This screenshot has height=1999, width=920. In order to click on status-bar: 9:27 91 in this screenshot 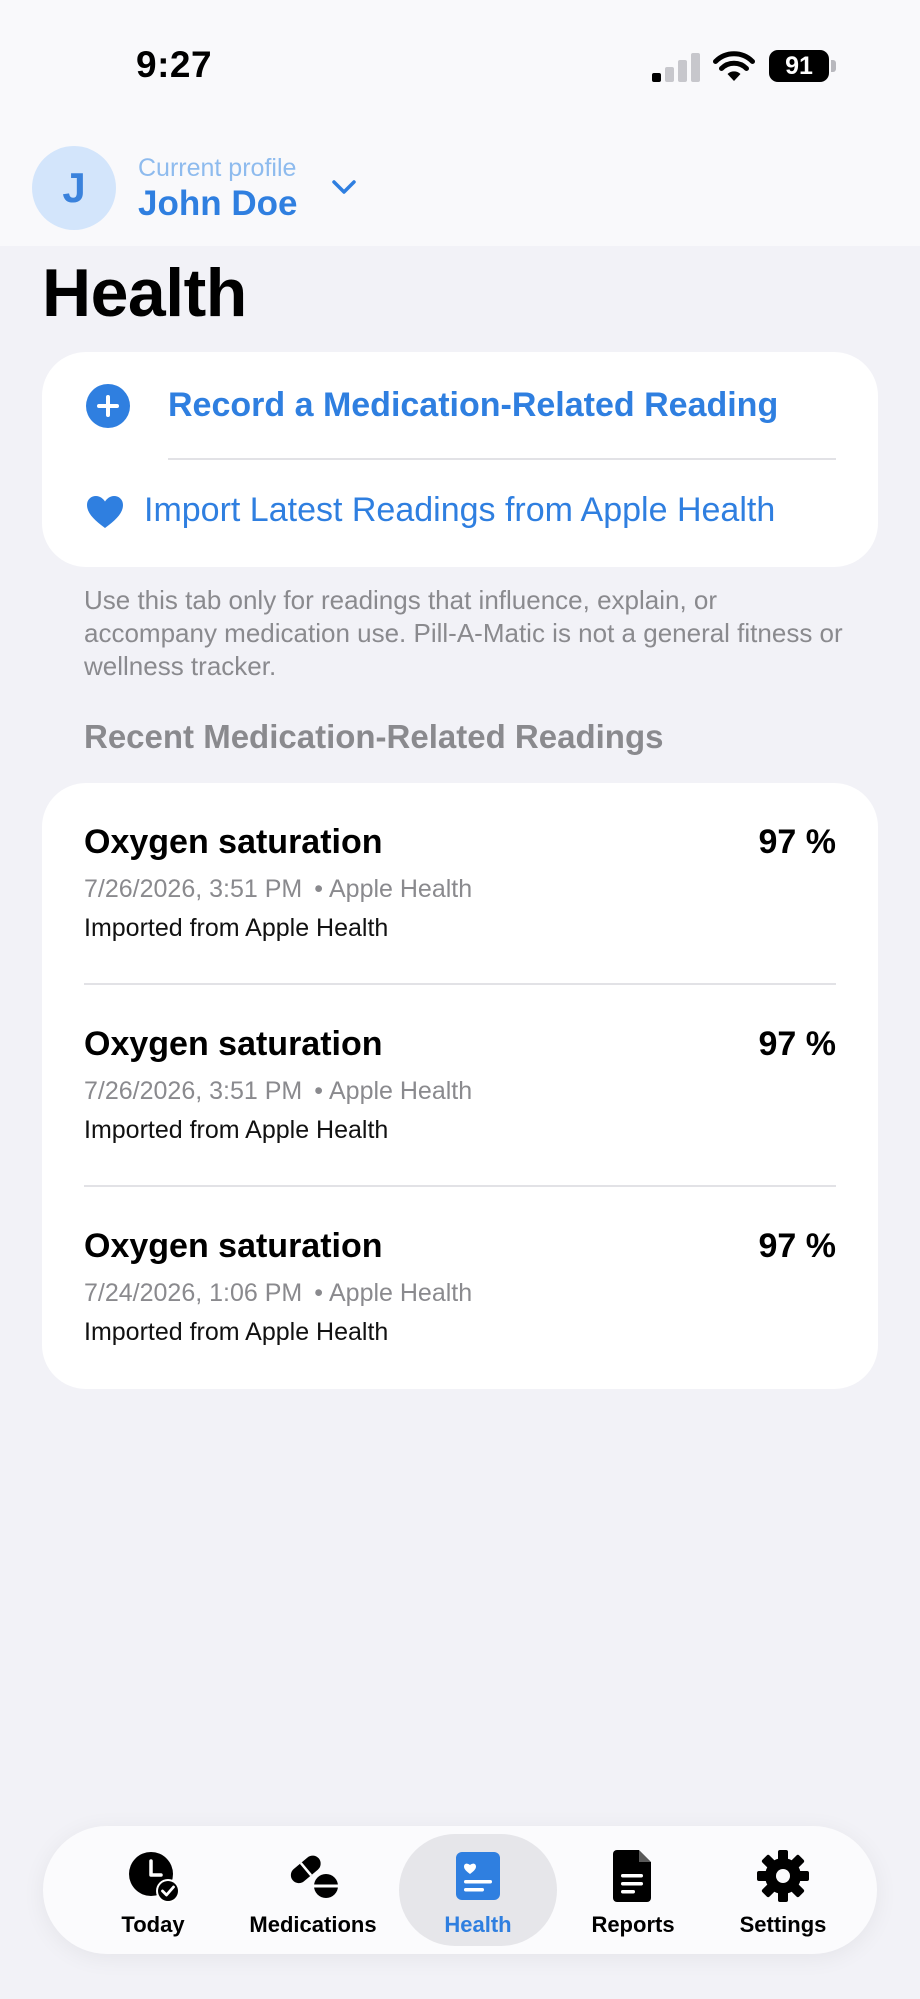, I will do `click(460, 65)`.